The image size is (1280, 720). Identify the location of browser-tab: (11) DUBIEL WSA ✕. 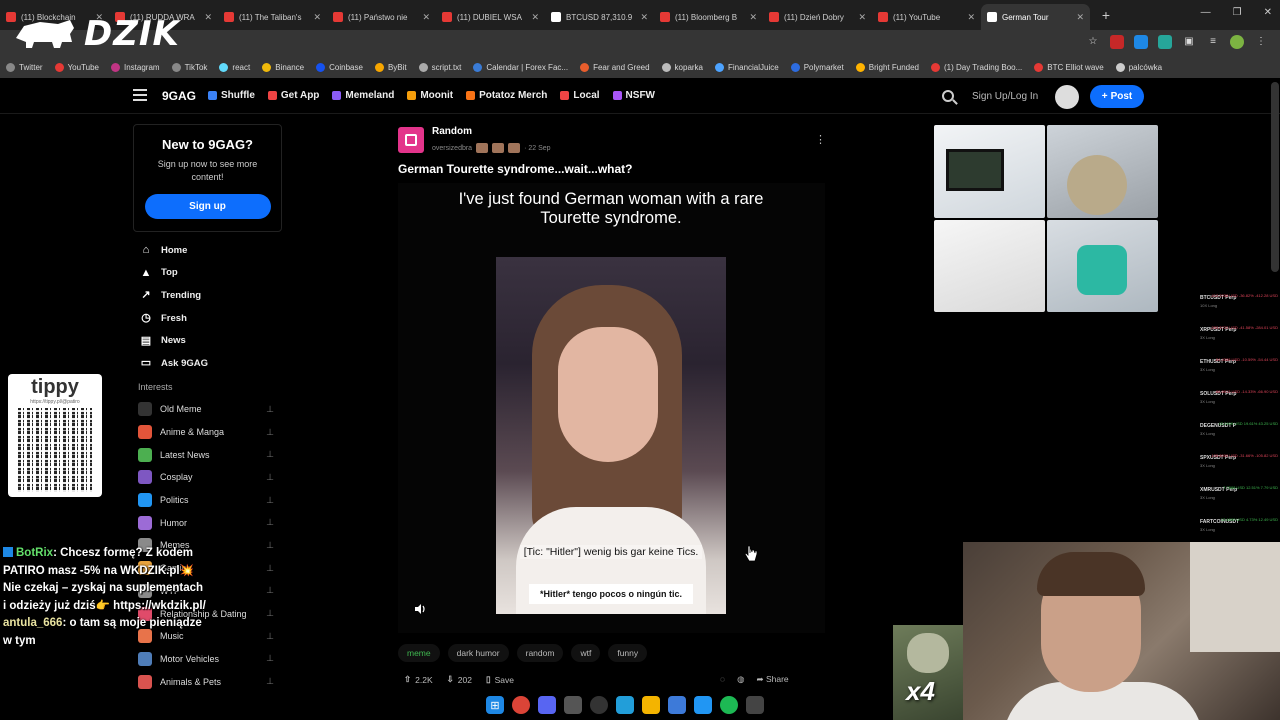
(490, 17).